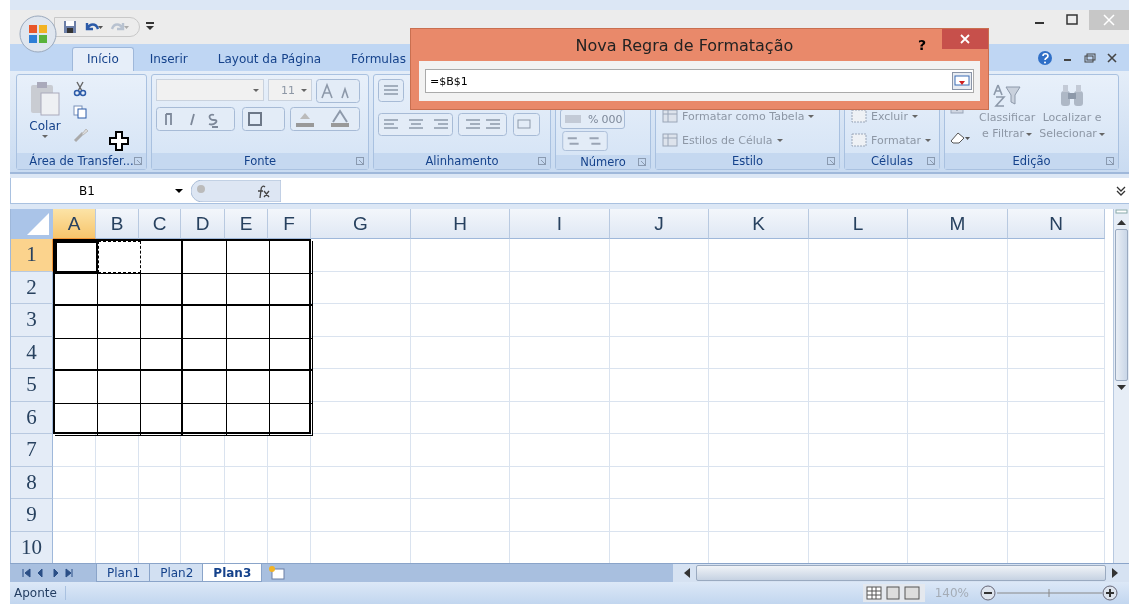 This screenshot has height=604, width=1129. I want to click on paste-button: Colar, so click(45, 111).